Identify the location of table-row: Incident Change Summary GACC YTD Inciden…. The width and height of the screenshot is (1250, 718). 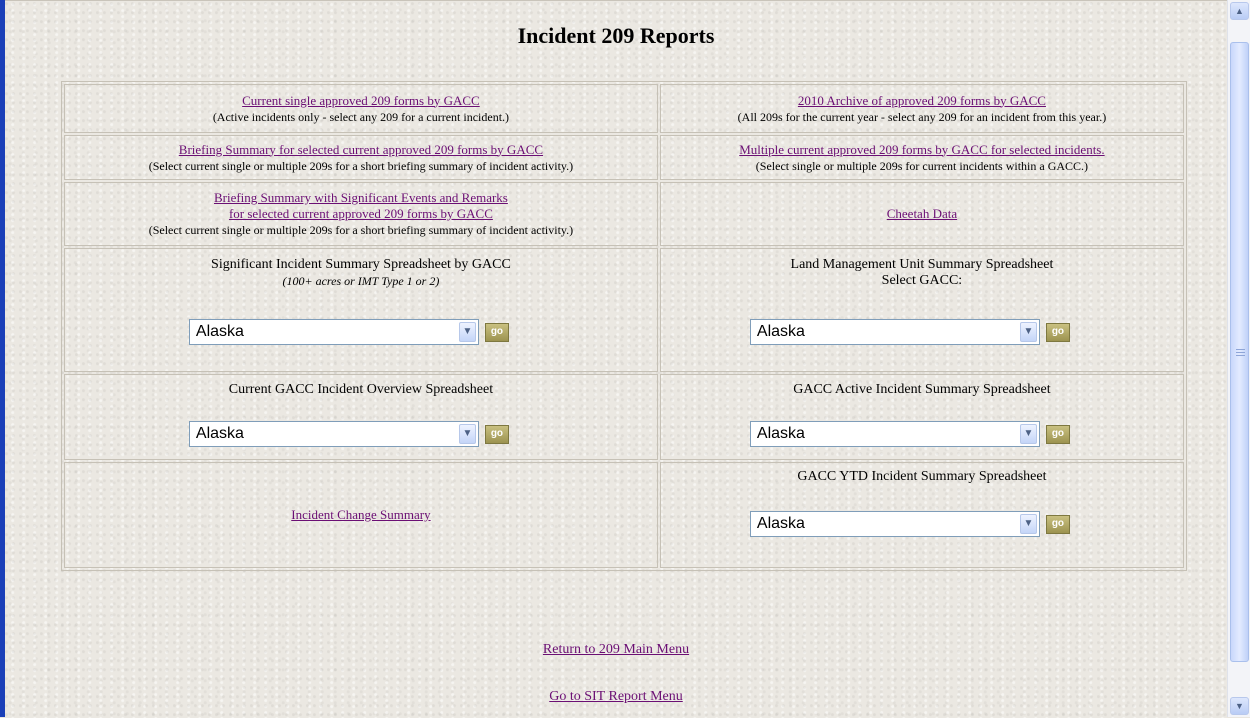
(624, 515).